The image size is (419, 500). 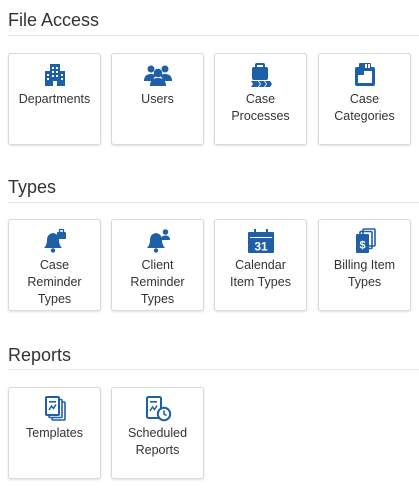 I want to click on tile-label: Case Categories, so click(x=364, y=107).